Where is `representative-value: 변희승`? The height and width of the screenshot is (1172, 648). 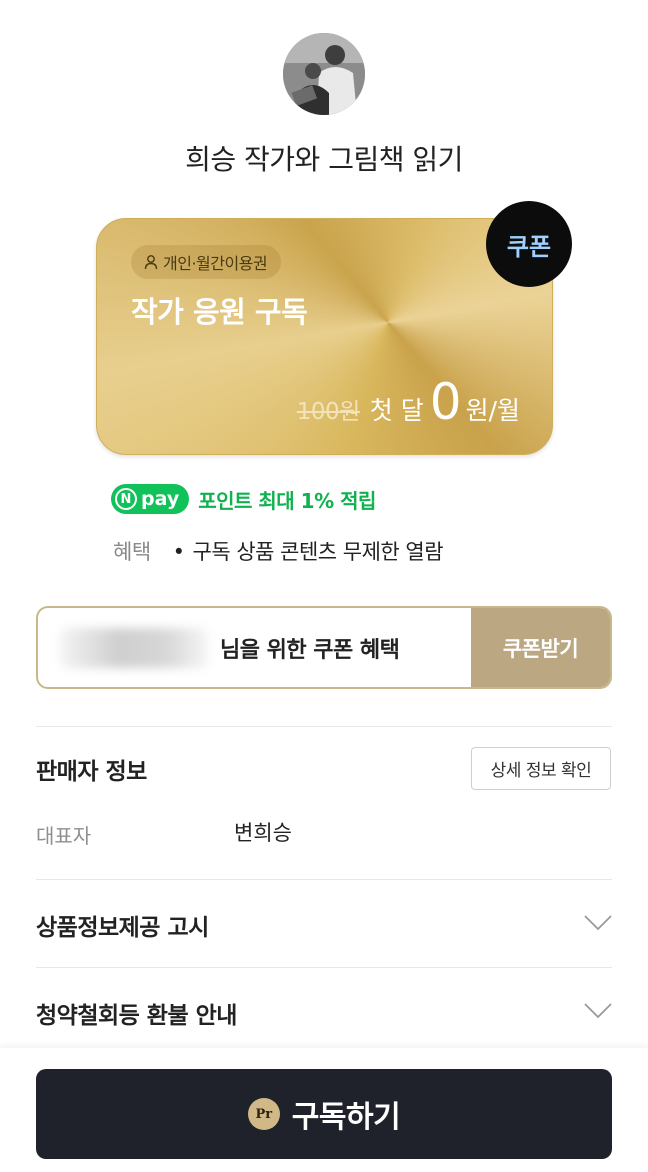
representative-value: 변희승 is located at coordinates (263, 833).